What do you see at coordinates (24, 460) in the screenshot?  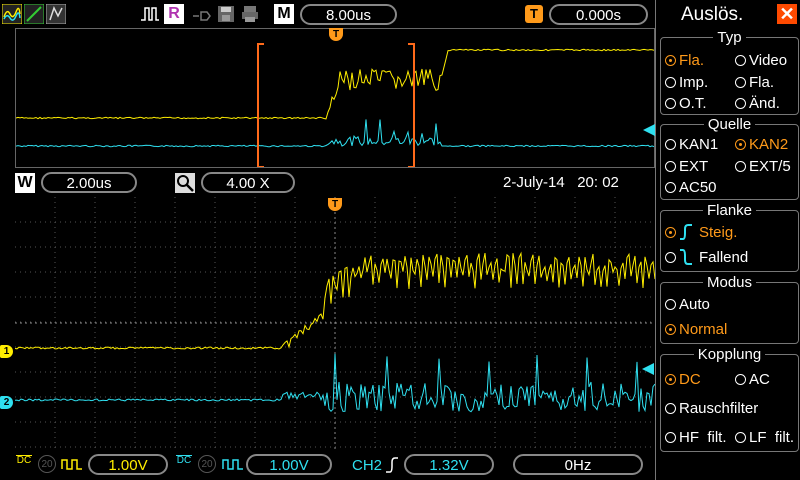 I see `ch1-coupling: DC` at bounding box center [24, 460].